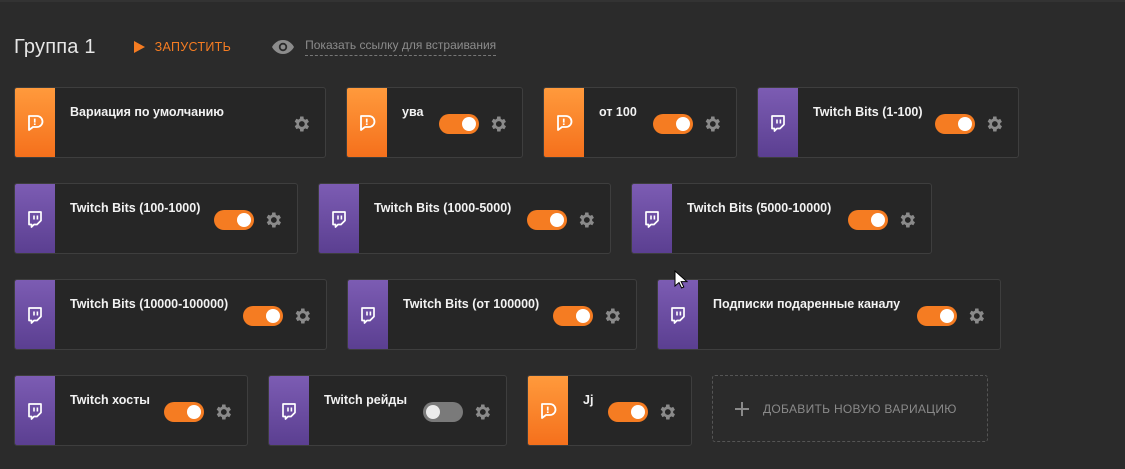  What do you see at coordinates (471, 304) in the screenshot?
I see `variation-name: Twitch Bits (от 100000)` at bounding box center [471, 304].